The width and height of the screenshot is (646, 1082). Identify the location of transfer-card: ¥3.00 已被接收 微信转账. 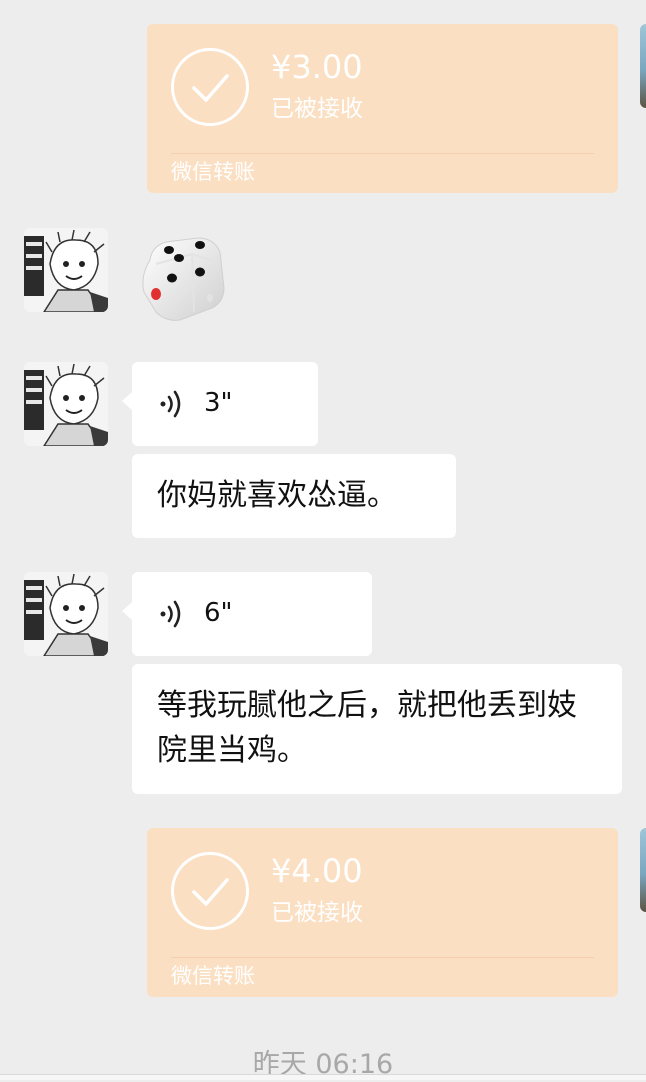
(382, 108).